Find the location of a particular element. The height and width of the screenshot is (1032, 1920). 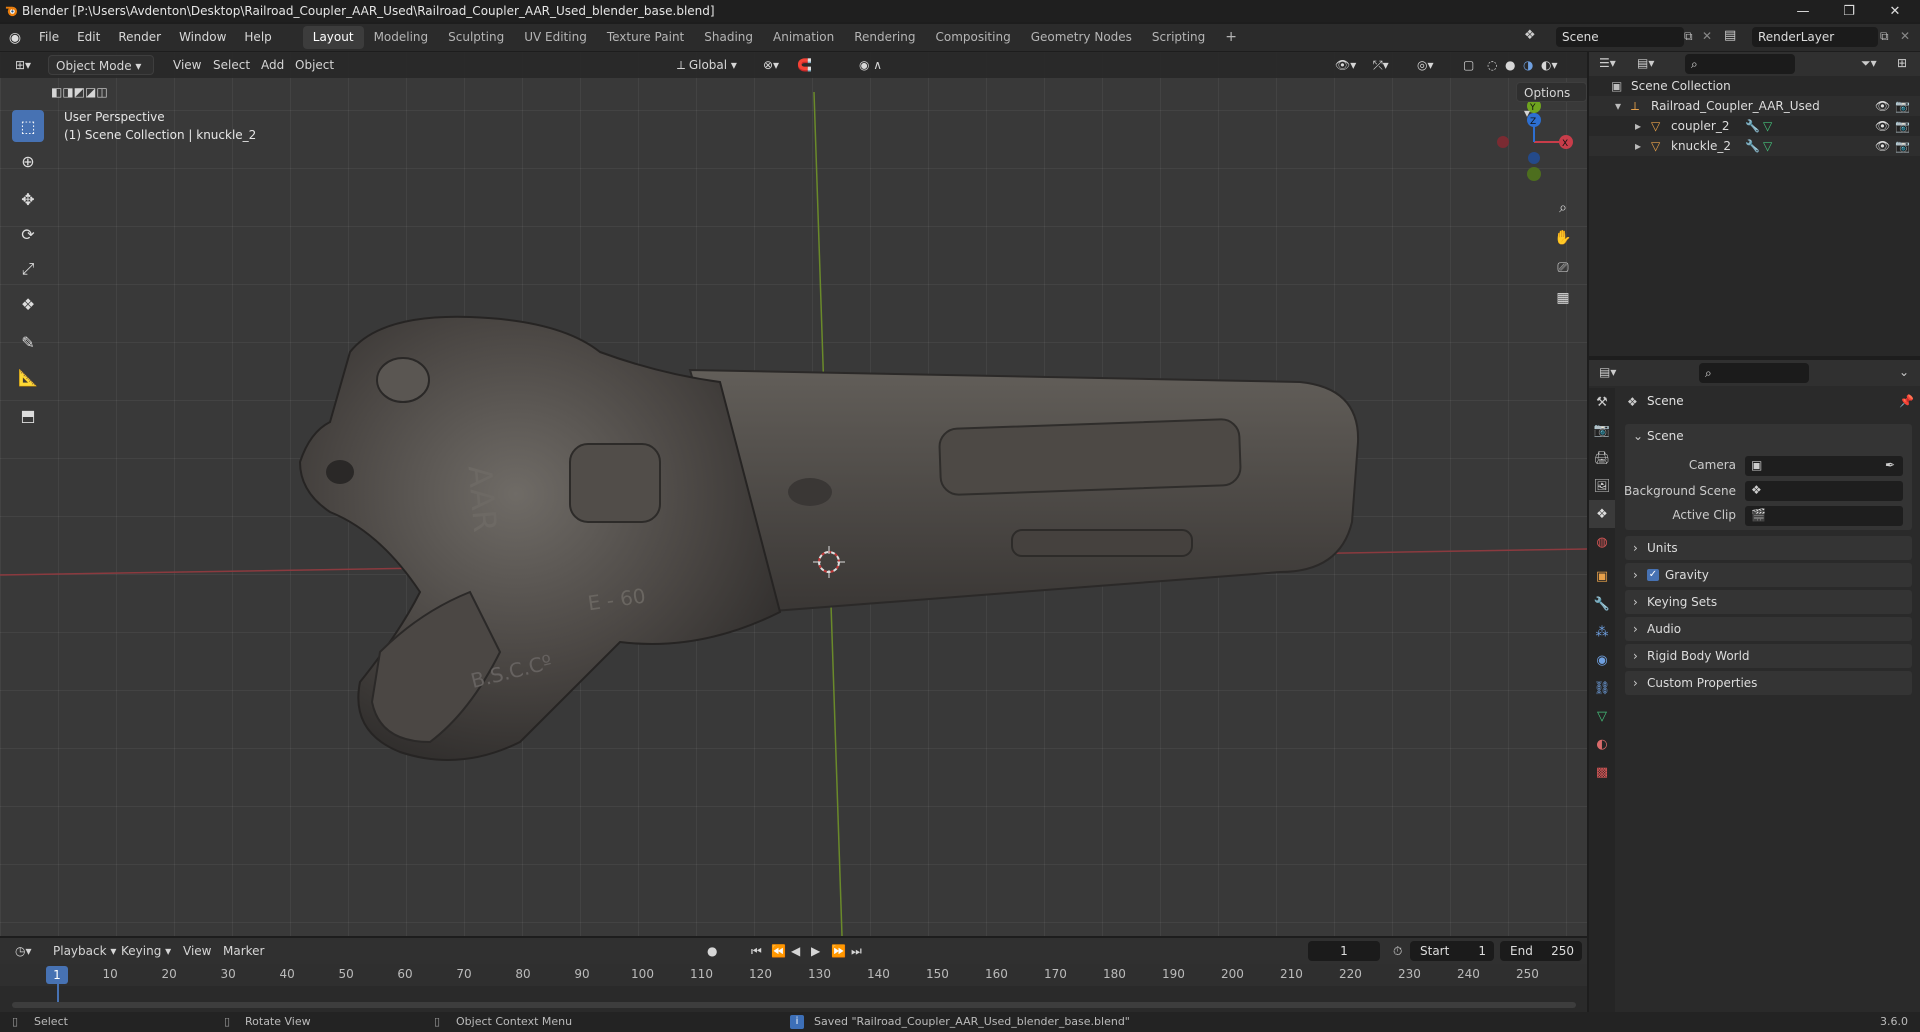

render-camera-icon: 📷 is located at coordinates (1902, 146).